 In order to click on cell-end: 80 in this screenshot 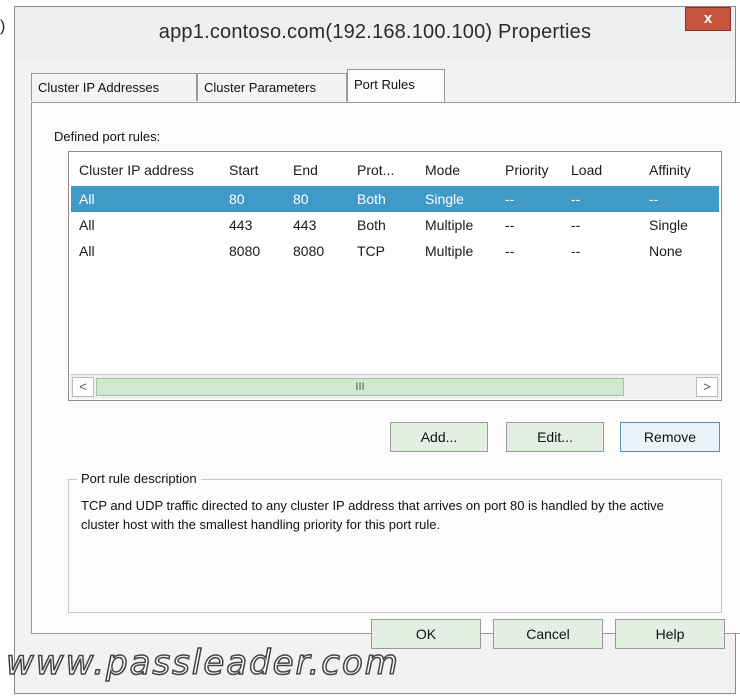, I will do `click(301, 199)`.